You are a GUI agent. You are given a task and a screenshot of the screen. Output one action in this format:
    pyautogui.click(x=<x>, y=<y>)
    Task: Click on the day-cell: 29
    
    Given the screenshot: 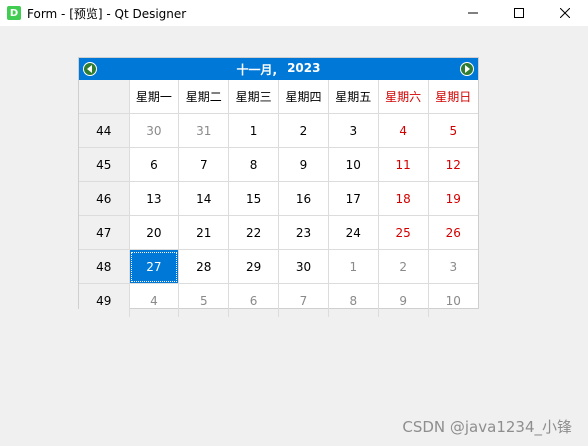 What is the action you would take?
    pyautogui.click(x=254, y=266)
    